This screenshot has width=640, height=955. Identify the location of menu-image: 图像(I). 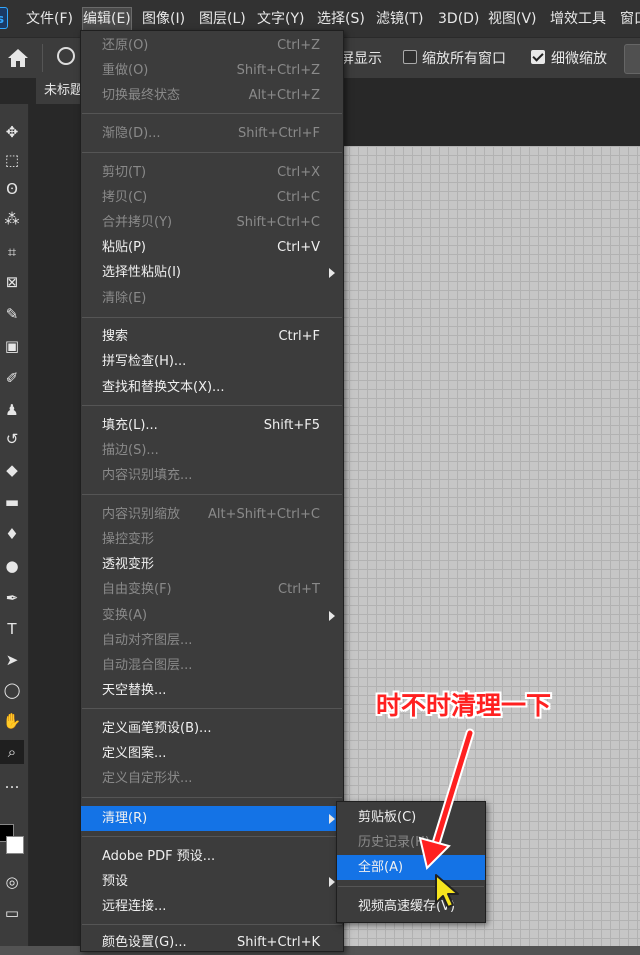
(163, 19).